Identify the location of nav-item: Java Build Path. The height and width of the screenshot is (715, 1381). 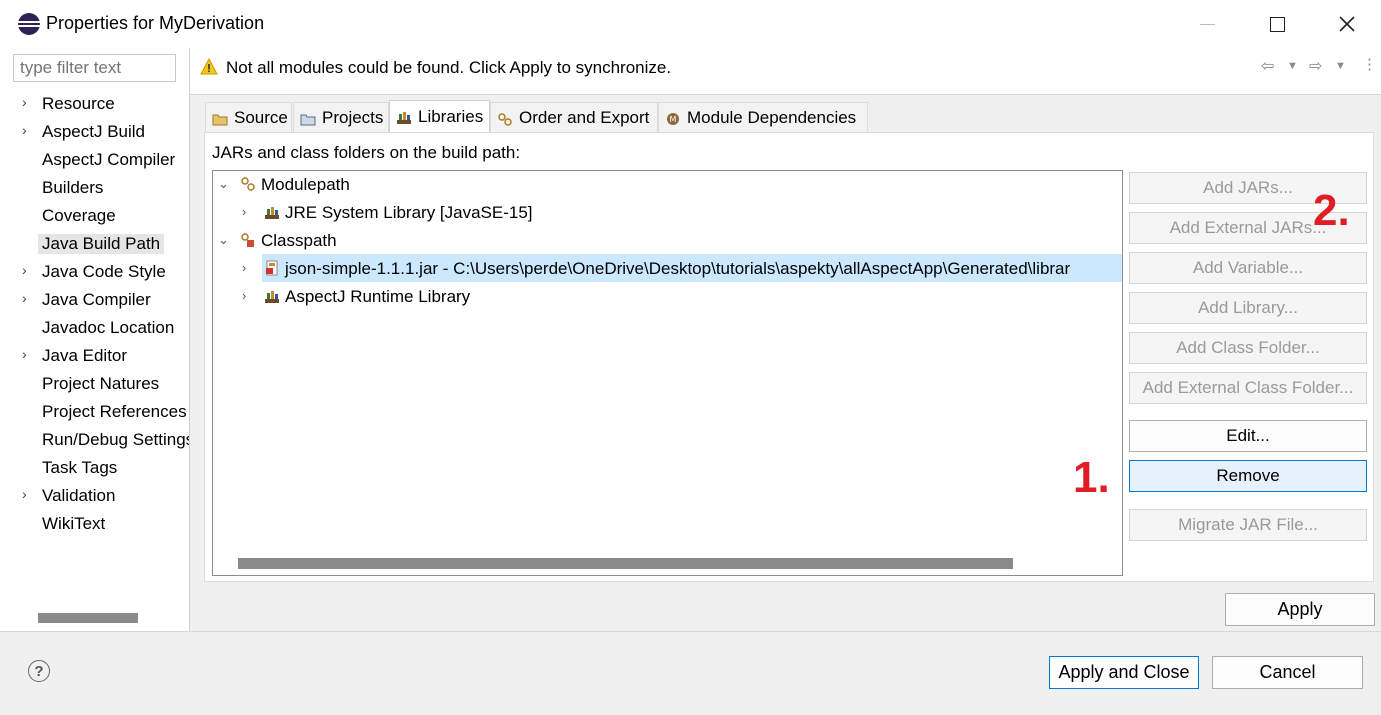
(94, 244).